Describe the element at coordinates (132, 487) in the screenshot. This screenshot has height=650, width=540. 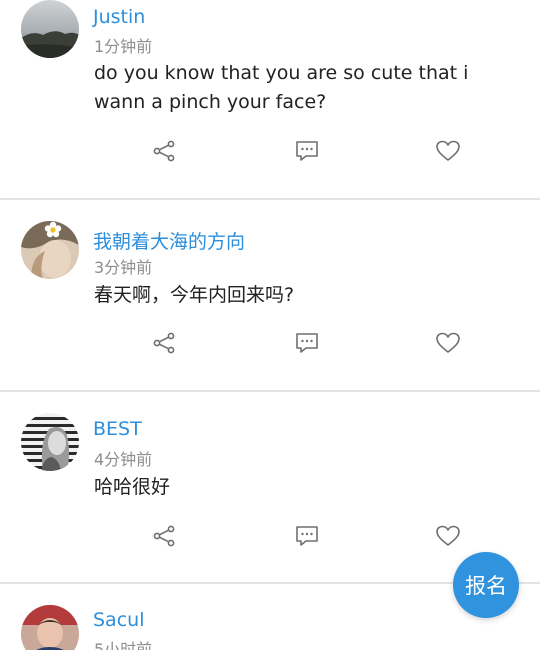
I see `post-content: 哈哈很好` at that location.